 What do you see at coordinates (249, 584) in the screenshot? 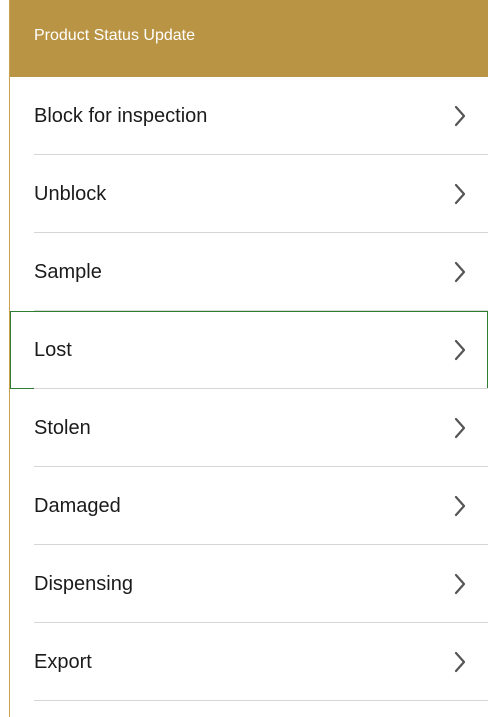
I see `menu-item-dispensing: Dispensing` at bounding box center [249, 584].